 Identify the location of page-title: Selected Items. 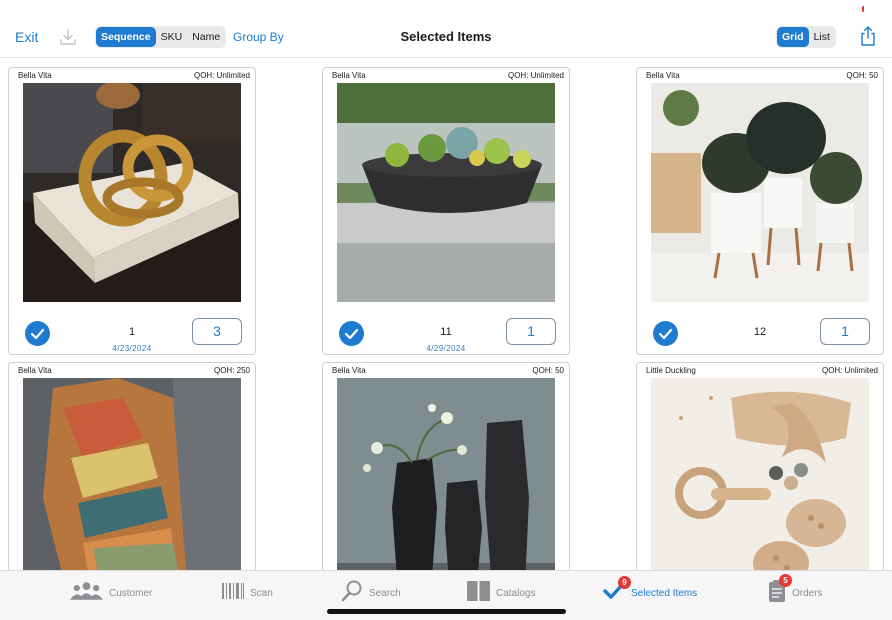
(446, 36).